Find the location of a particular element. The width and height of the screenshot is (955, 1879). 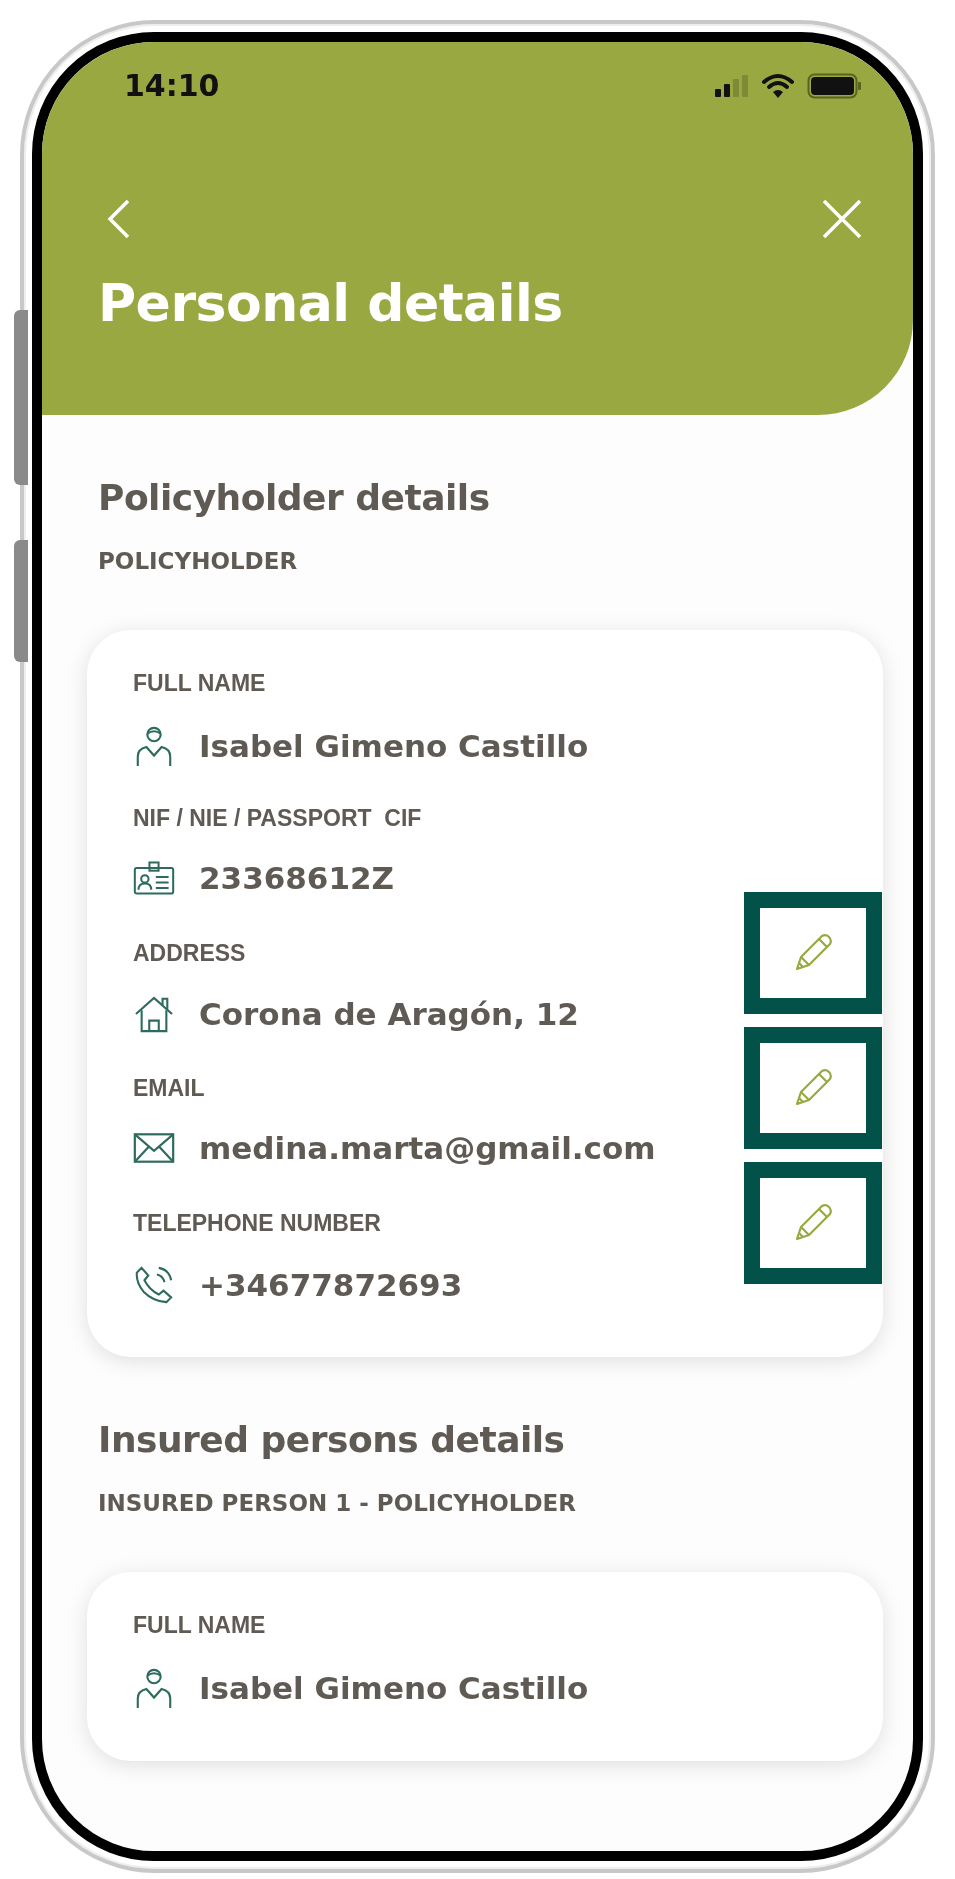

wifi-icon is located at coordinates (778, 85).